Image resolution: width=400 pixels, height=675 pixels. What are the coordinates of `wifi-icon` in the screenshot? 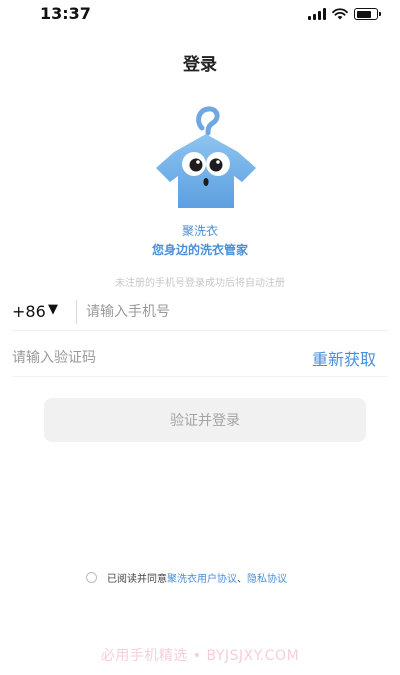 It's located at (340, 14).